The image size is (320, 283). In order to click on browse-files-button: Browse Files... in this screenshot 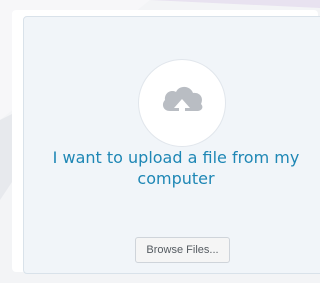, I will do `click(182, 250)`.